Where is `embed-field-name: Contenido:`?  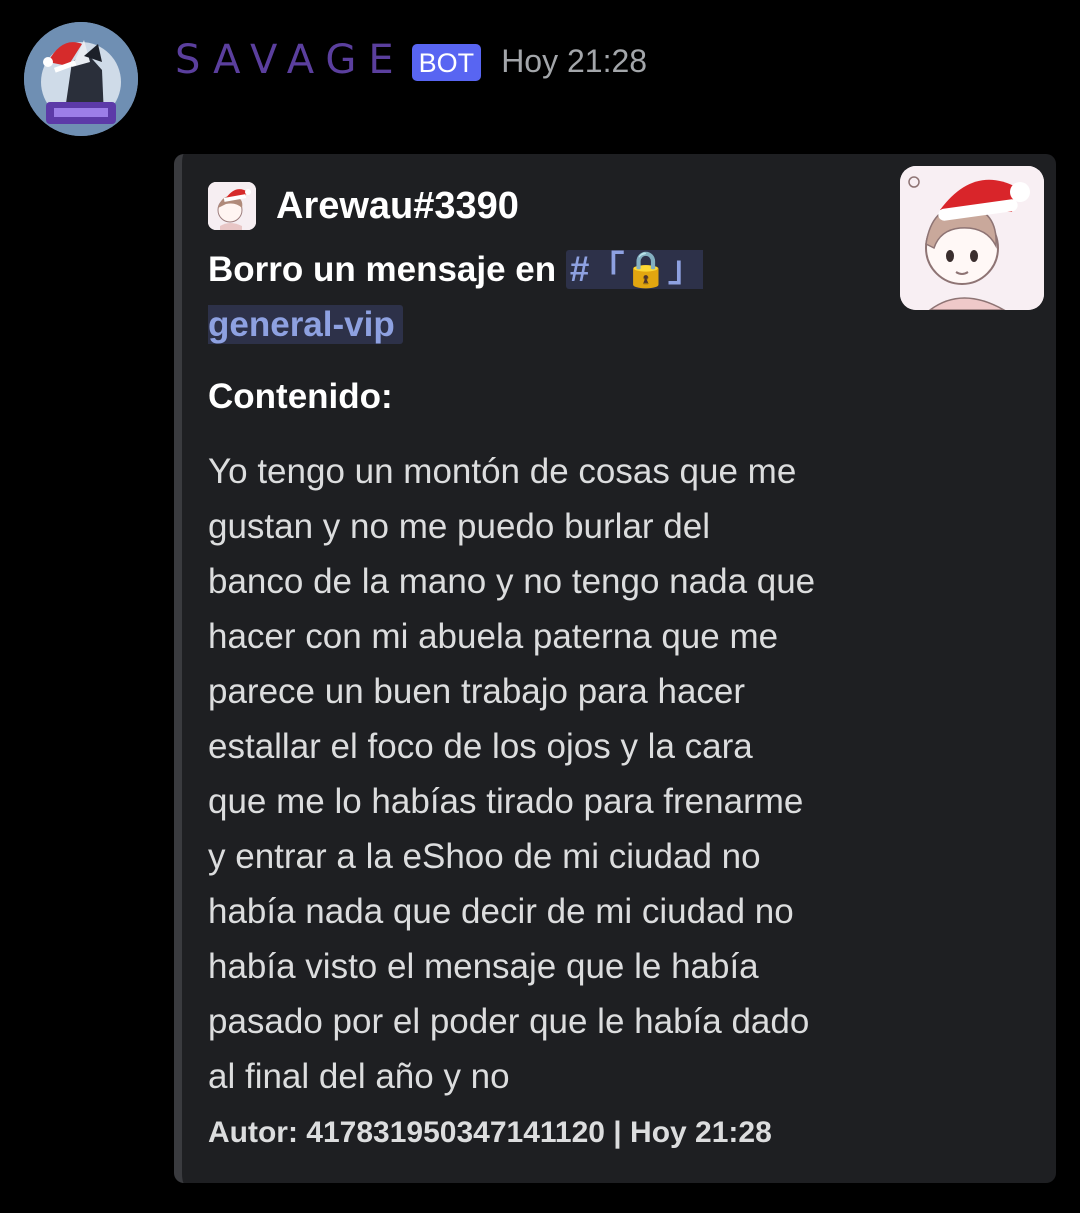
embed-field-name: Contenido: is located at coordinates (300, 396).